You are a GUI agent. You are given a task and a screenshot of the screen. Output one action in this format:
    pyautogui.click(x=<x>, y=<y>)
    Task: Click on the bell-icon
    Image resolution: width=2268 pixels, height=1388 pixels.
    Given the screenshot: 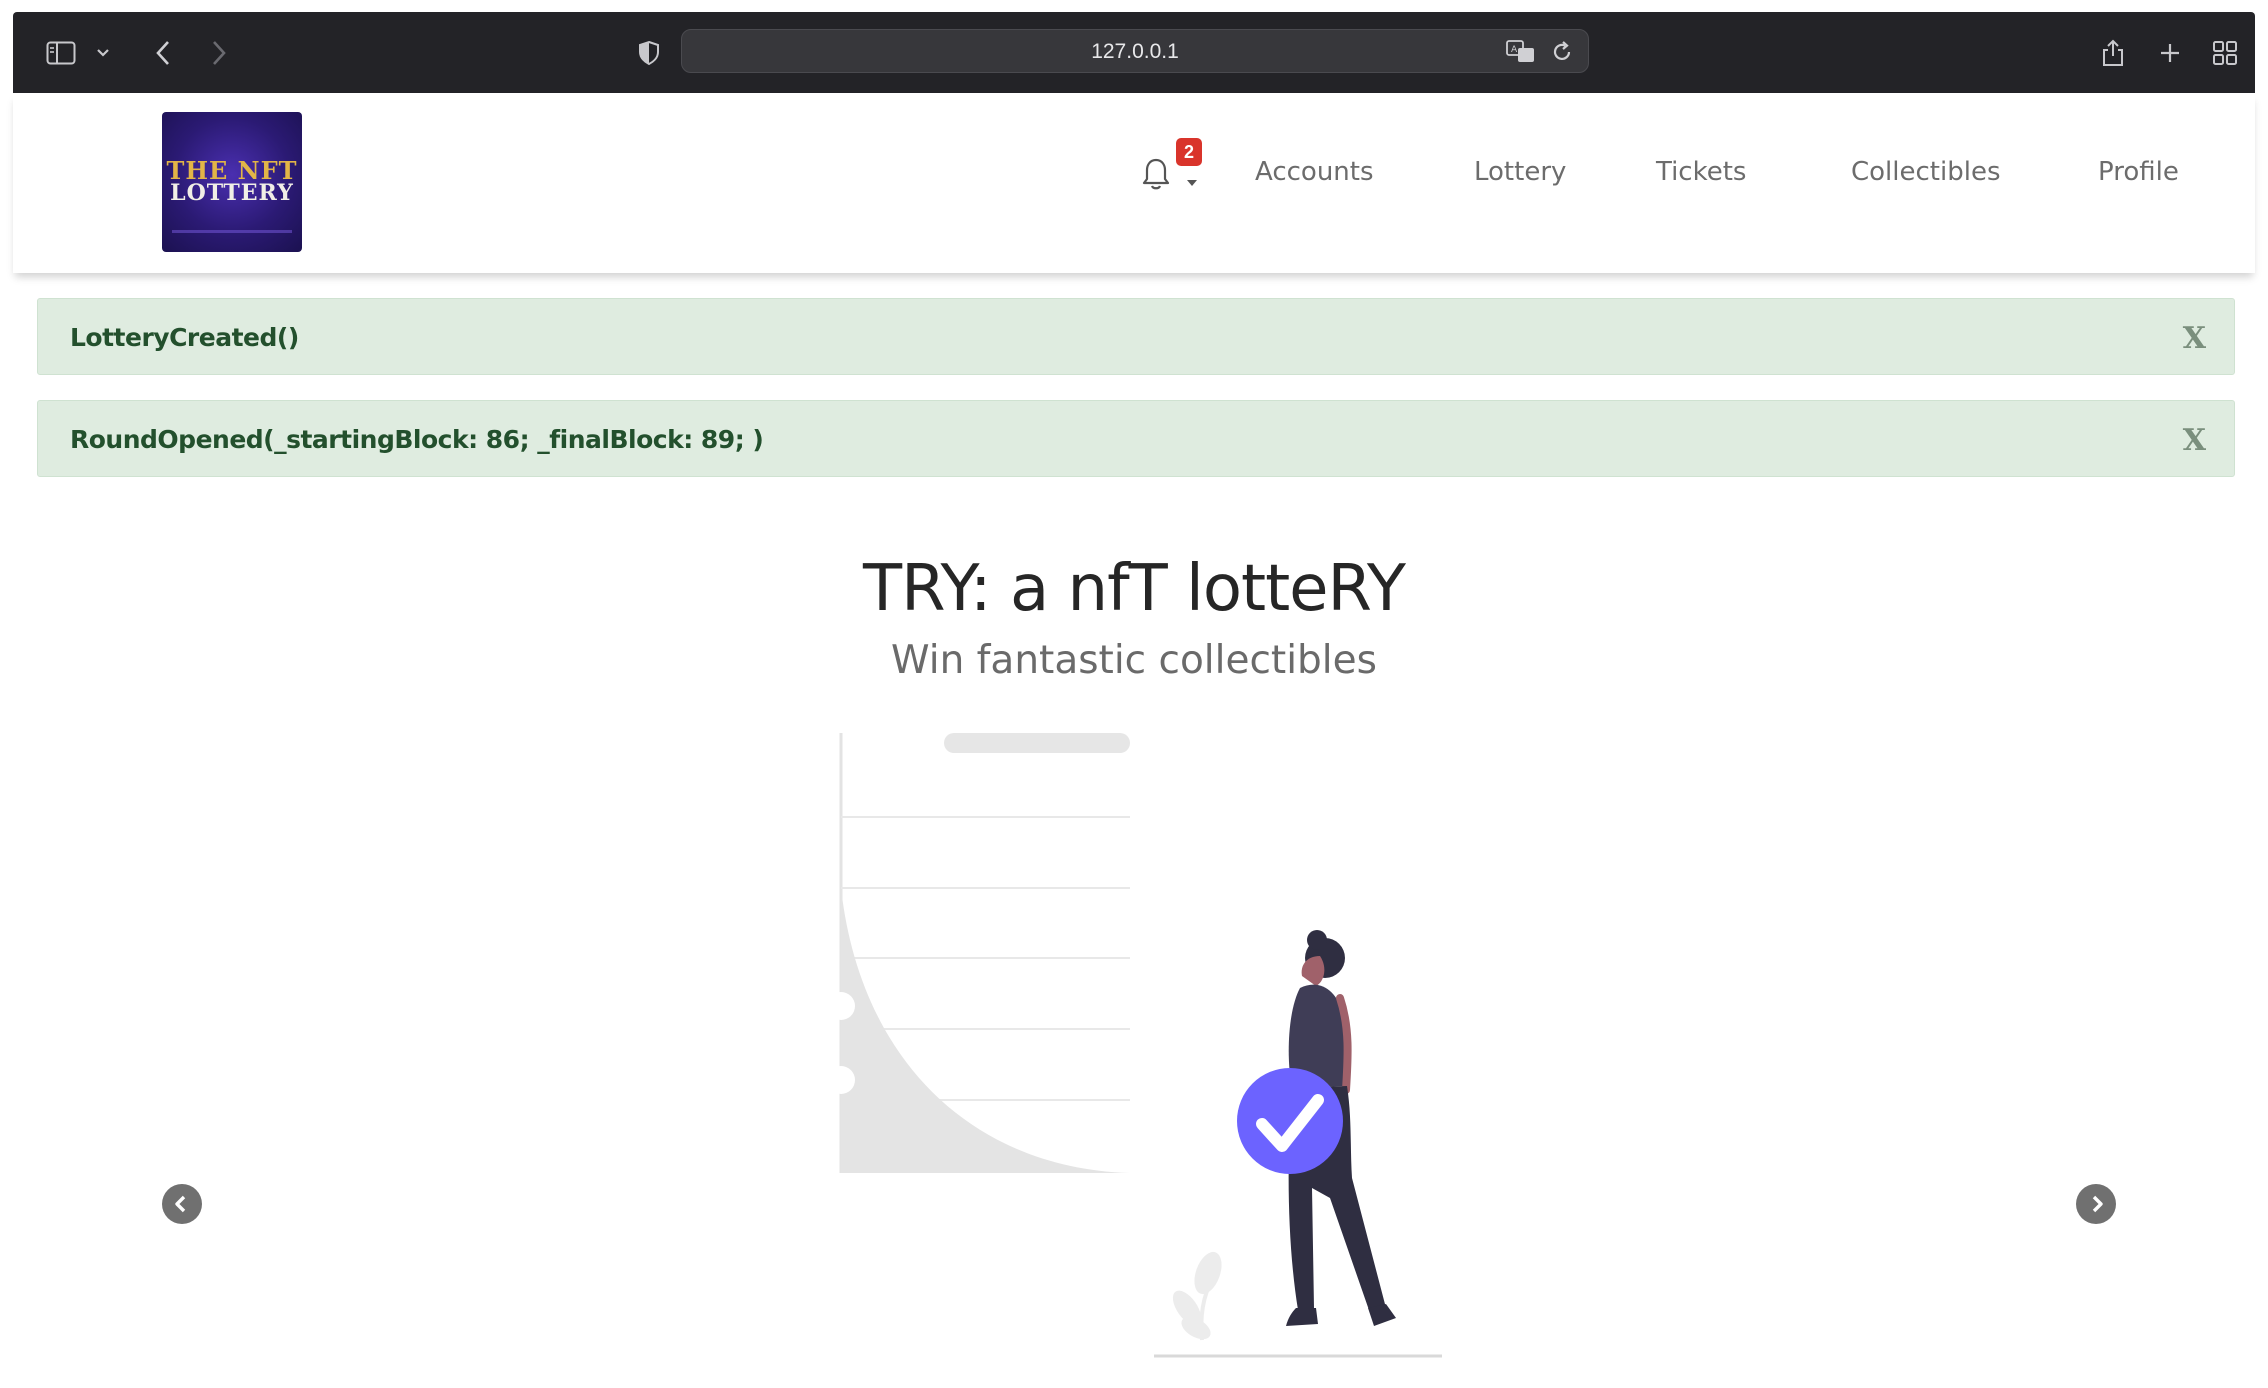 What is the action you would take?
    pyautogui.click(x=1156, y=174)
    